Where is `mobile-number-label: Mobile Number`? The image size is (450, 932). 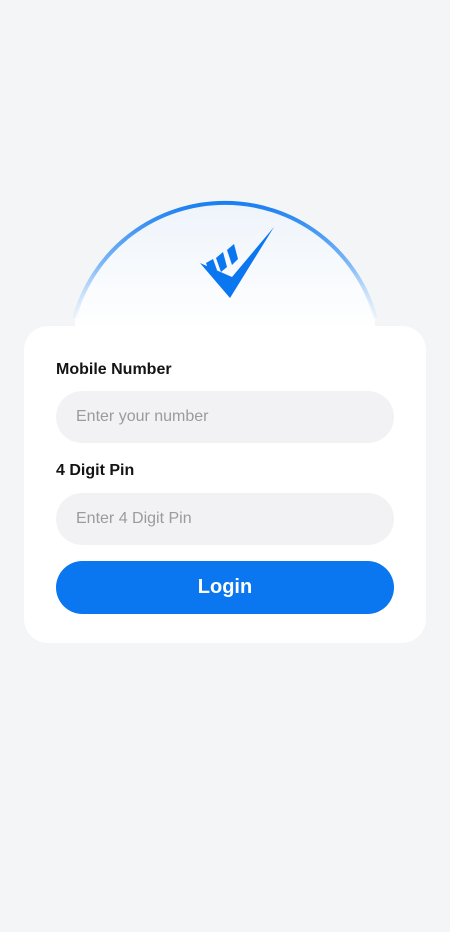
mobile-number-label: Mobile Number is located at coordinates (114, 369).